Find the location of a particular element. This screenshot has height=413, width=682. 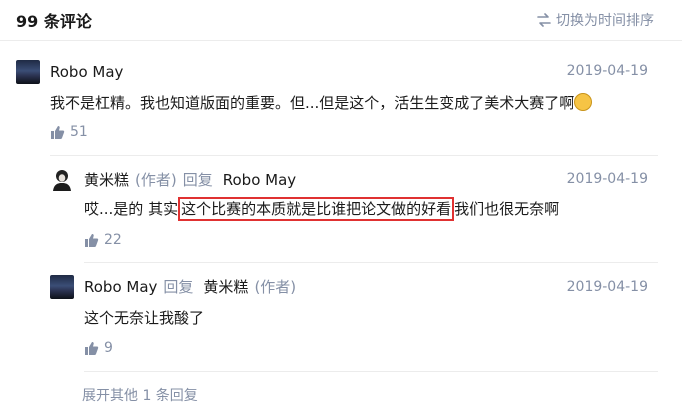

comment-meta: Robo May is located at coordinates (86, 72).